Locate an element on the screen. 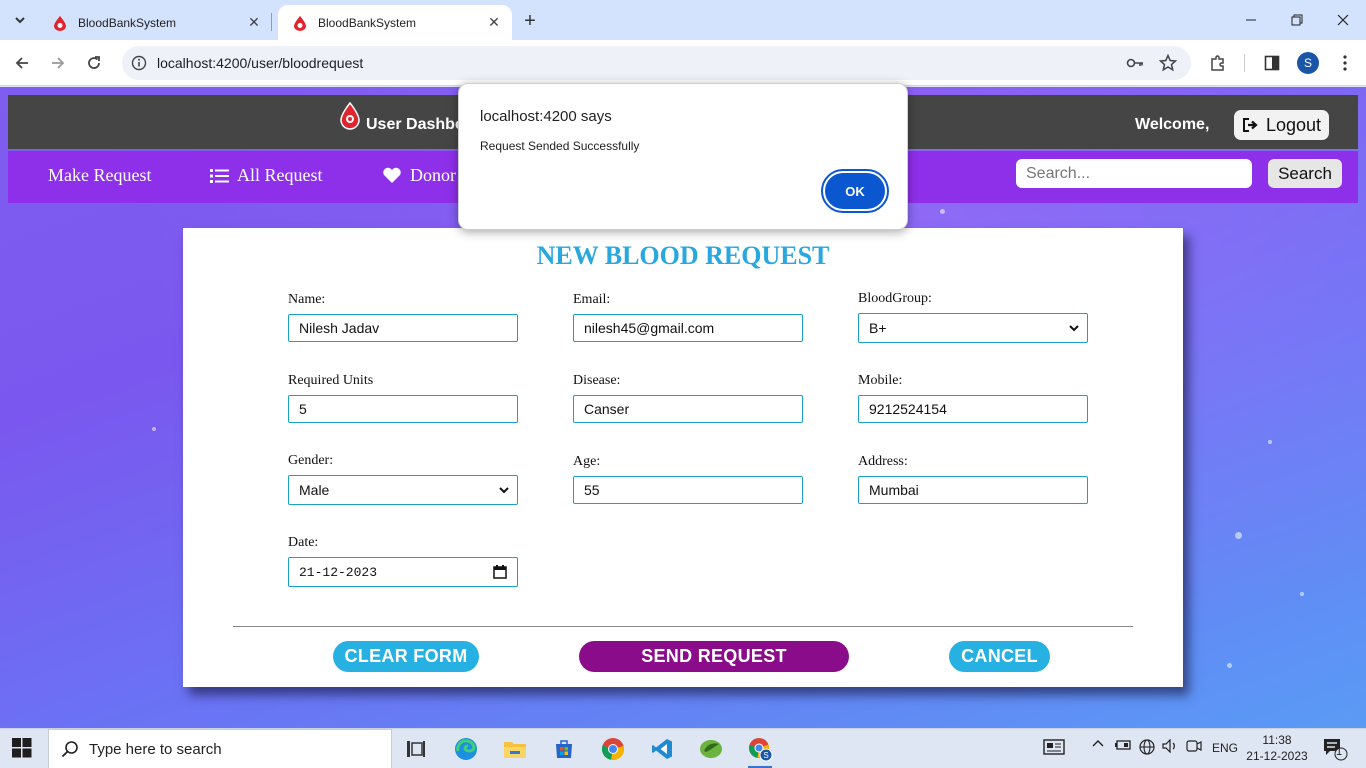 This screenshot has height=768, width=1366. chrome-icon is located at coordinates (613, 749).